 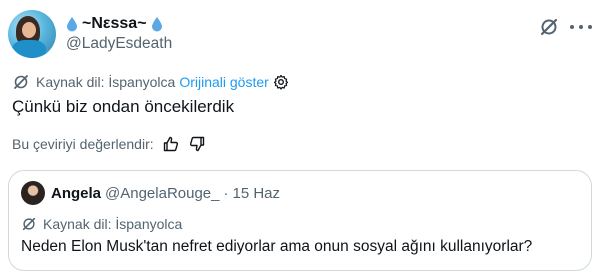 What do you see at coordinates (162, 193) in the screenshot?
I see `quoted-handle: @AngelaRouge_` at bounding box center [162, 193].